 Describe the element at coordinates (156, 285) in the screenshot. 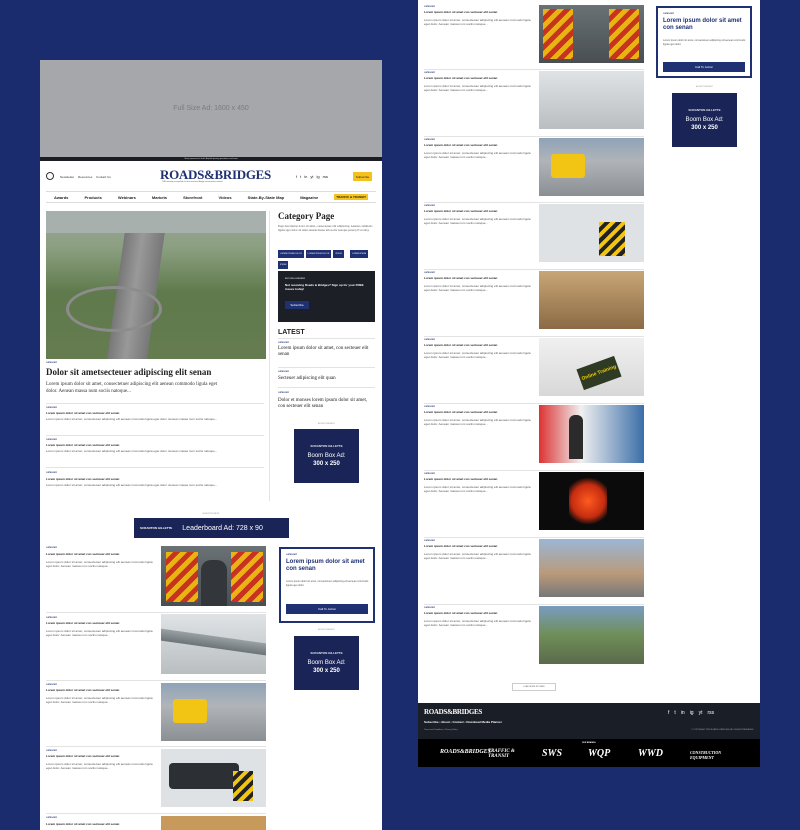

I see `hero-image` at that location.